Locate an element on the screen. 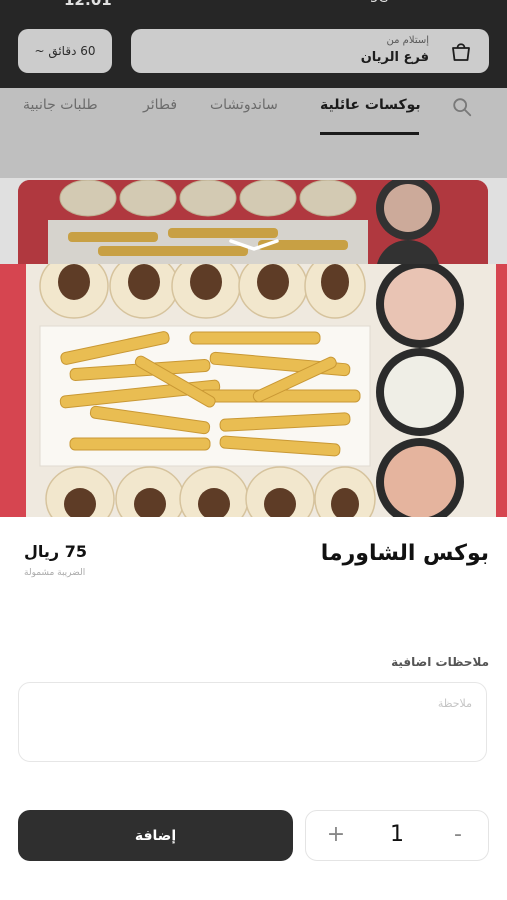  notes-input is located at coordinates (252, 722).